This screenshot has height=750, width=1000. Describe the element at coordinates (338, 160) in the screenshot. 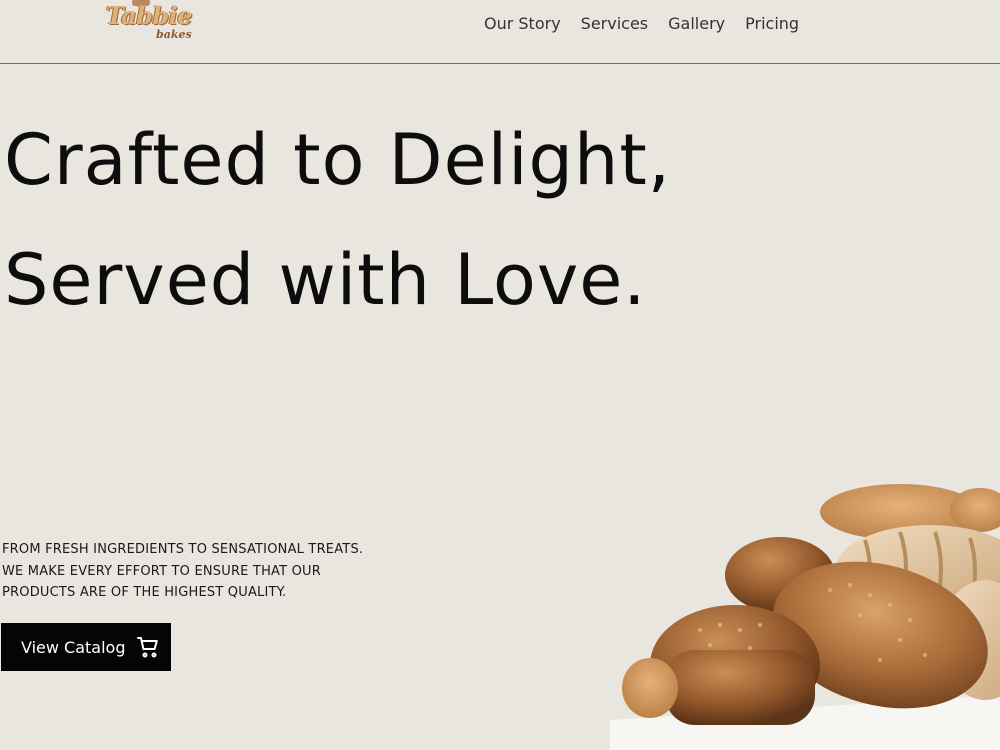

I see `hero-headline-line-1: Crafted to Delight,` at that location.